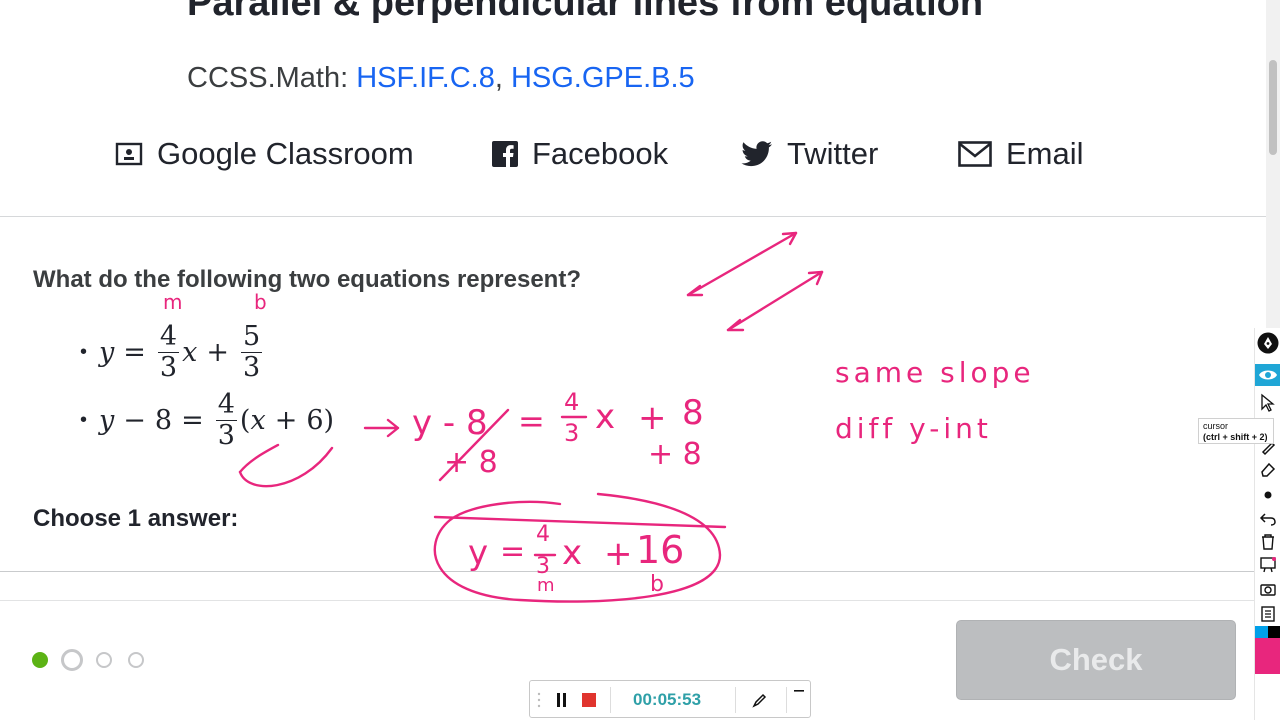 The image size is (1280, 720). I want to click on answers-divider, so click(633, 571).